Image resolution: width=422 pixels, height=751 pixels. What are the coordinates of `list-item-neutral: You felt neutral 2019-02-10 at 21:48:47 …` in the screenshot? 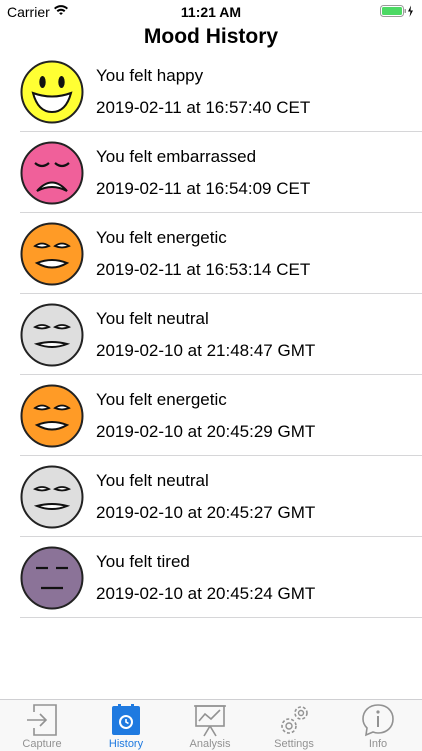 It's located at (211, 334).